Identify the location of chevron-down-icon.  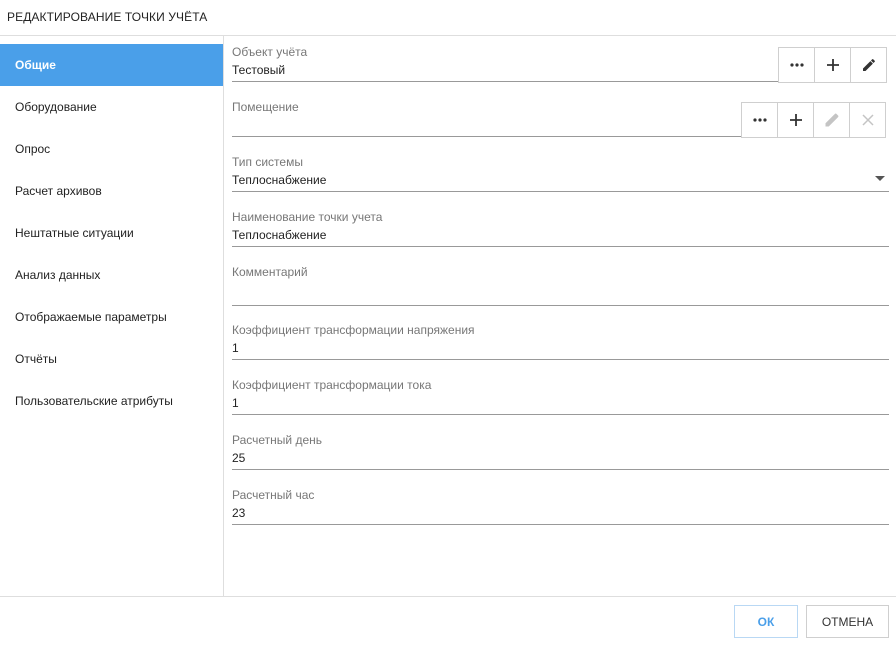
(880, 178).